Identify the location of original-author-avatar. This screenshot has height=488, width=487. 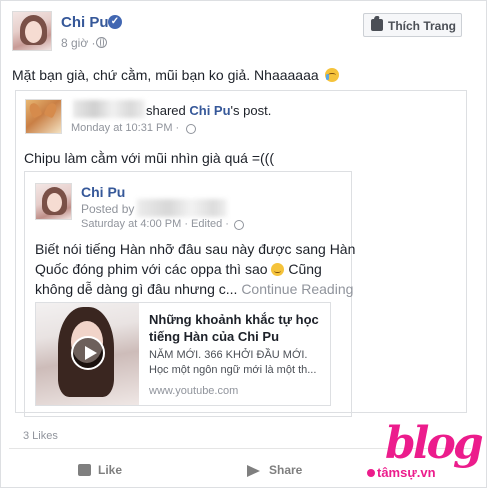
(53, 201).